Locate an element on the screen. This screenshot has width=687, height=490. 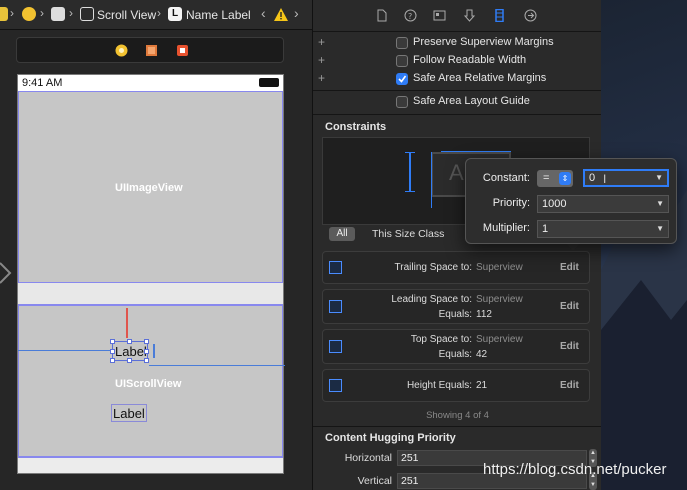
view-icon is located at coordinates (58, 14).